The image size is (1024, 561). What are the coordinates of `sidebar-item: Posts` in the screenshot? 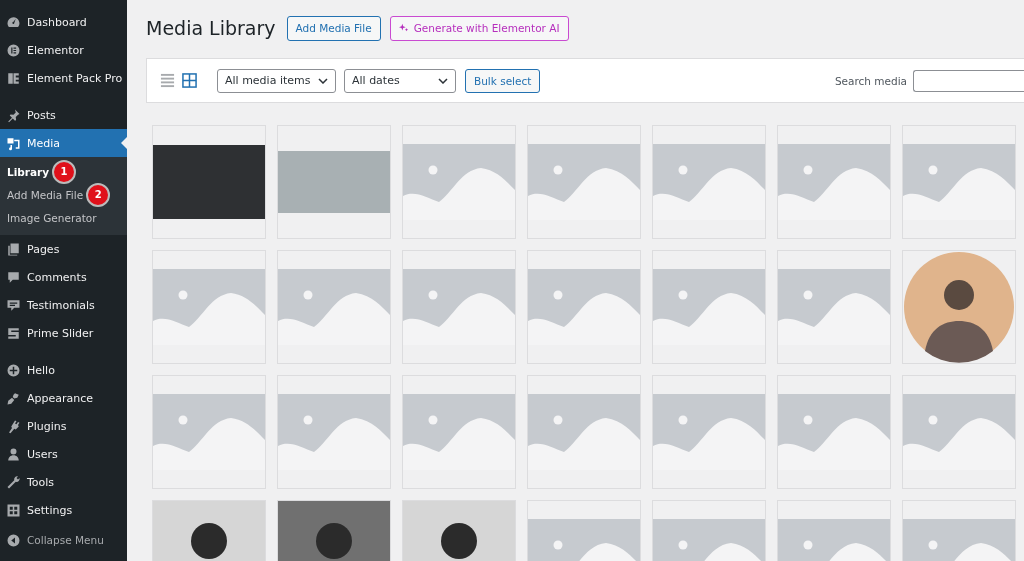 It's located at (63, 115).